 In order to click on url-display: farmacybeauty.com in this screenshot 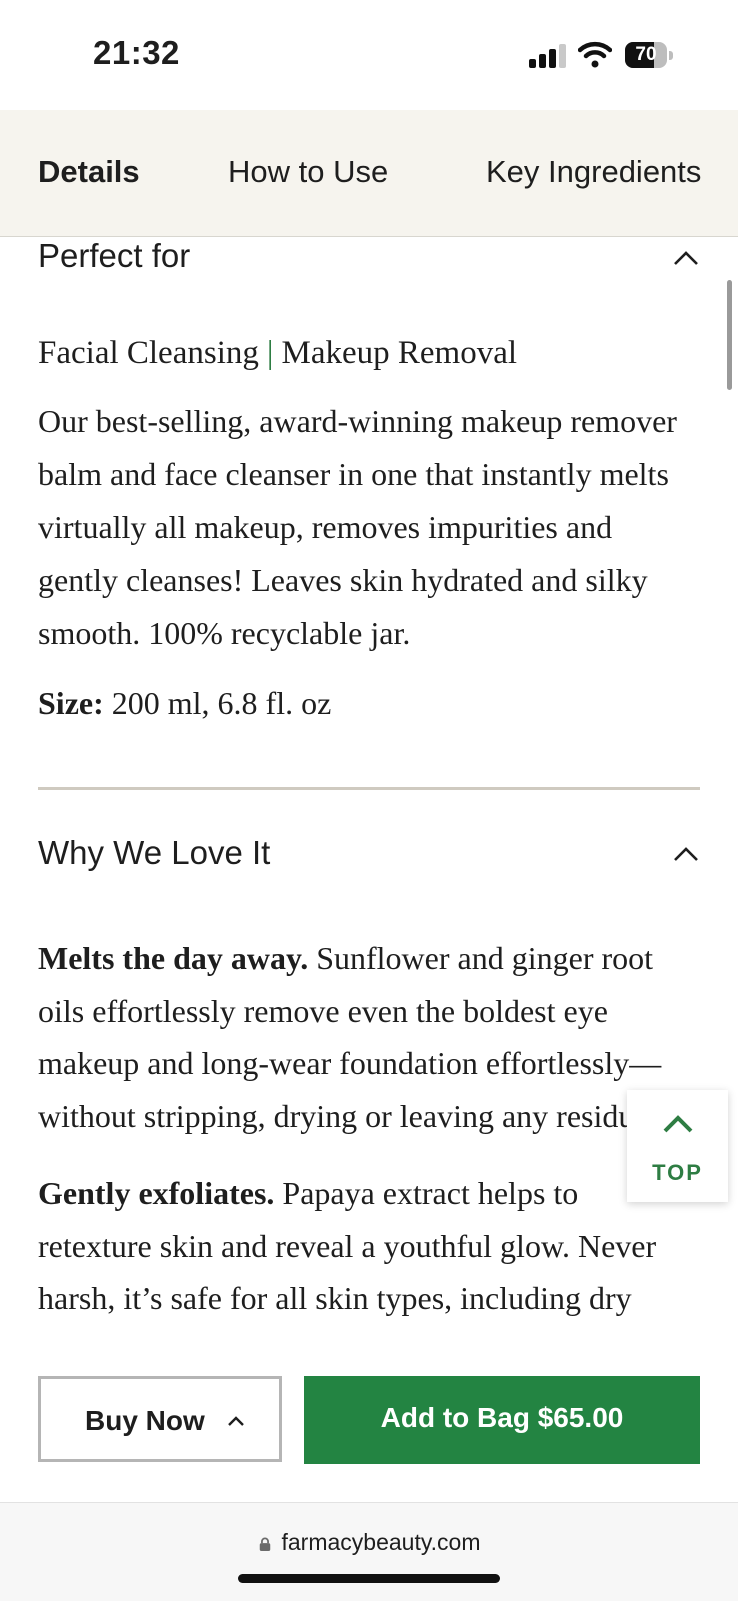, I will do `click(369, 1542)`.